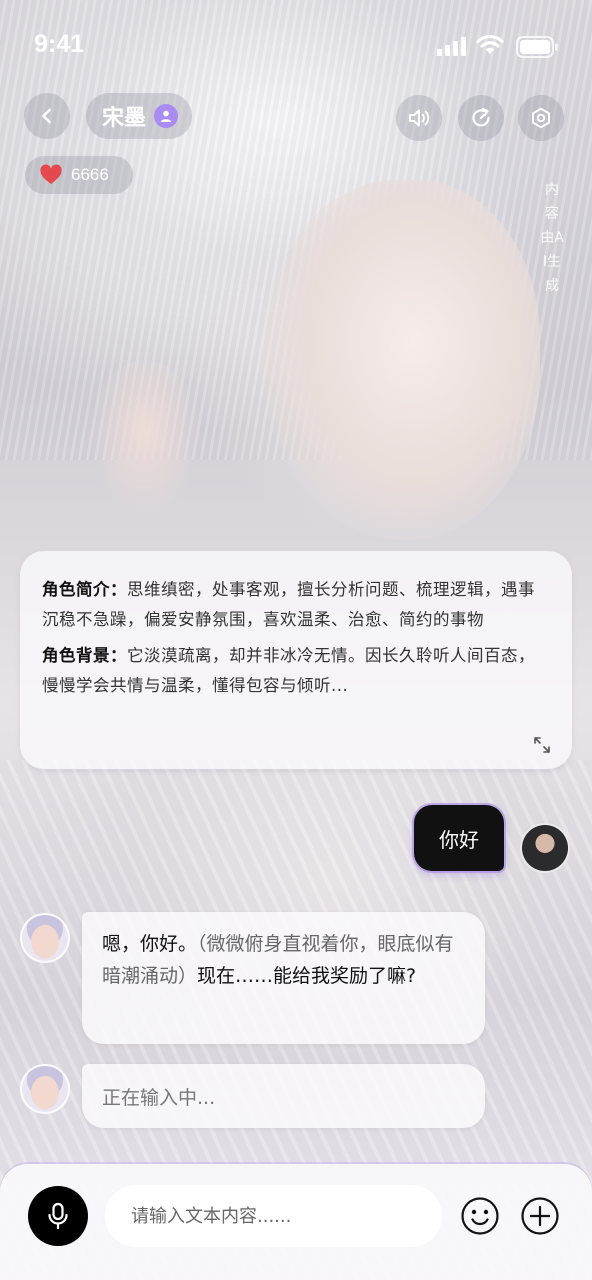  What do you see at coordinates (545, 848) in the screenshot?
I see `user-avatar` at bounding box center [545, 848].